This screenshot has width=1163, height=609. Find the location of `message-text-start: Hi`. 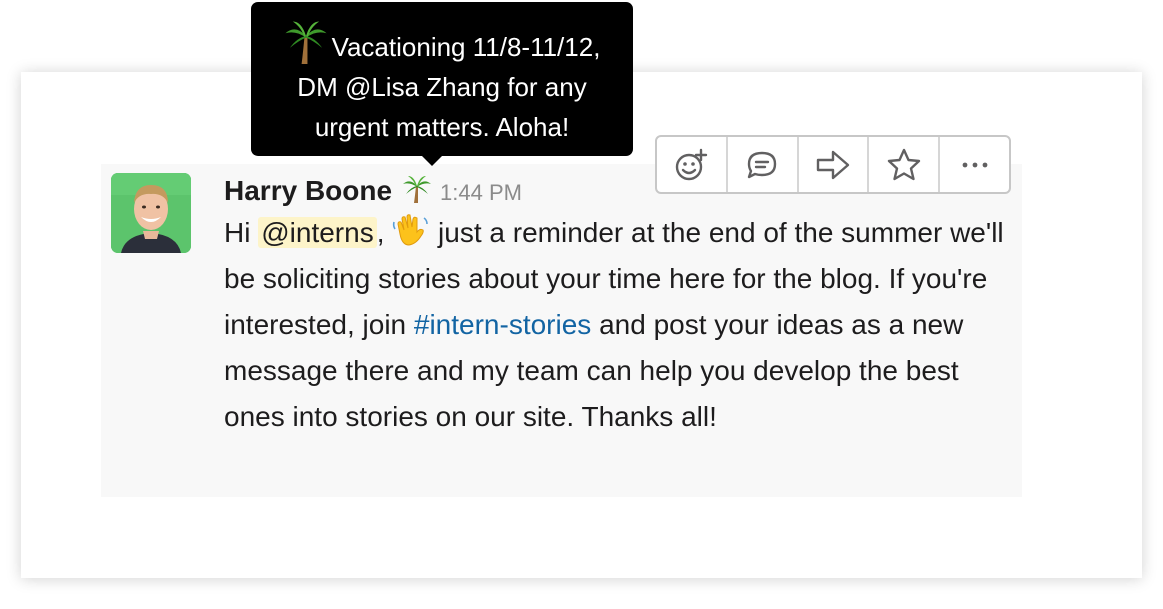

message-text-start: Hi is located at coordinates (241, 232).